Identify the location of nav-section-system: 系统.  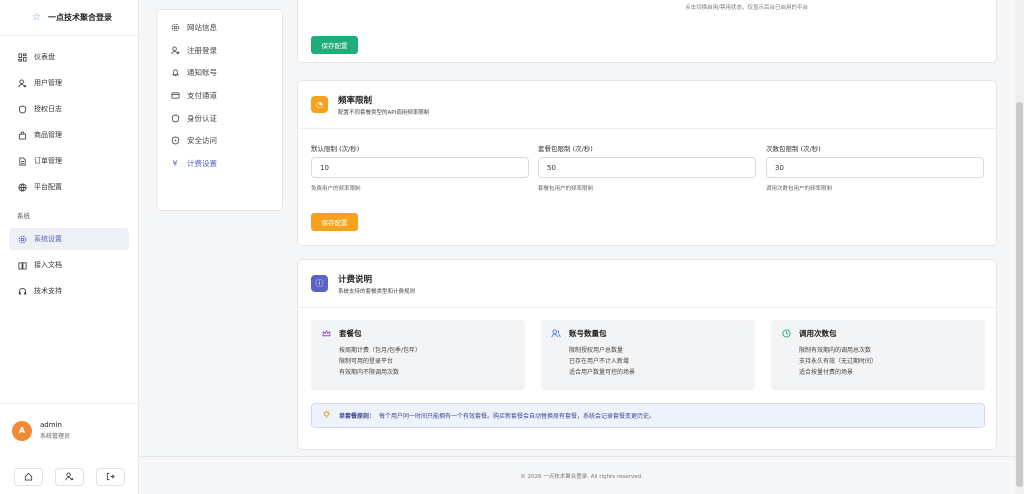
(23, 216).